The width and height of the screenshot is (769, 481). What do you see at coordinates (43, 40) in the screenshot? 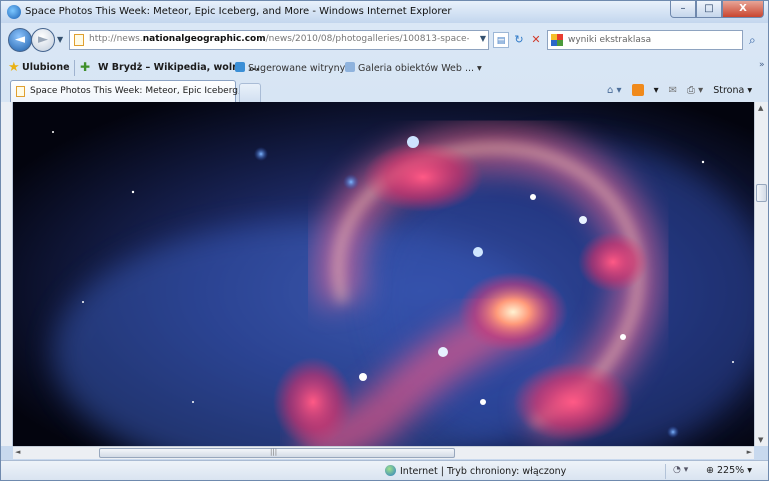
I see `forward-button: ►` at bounding box center [43, 40].